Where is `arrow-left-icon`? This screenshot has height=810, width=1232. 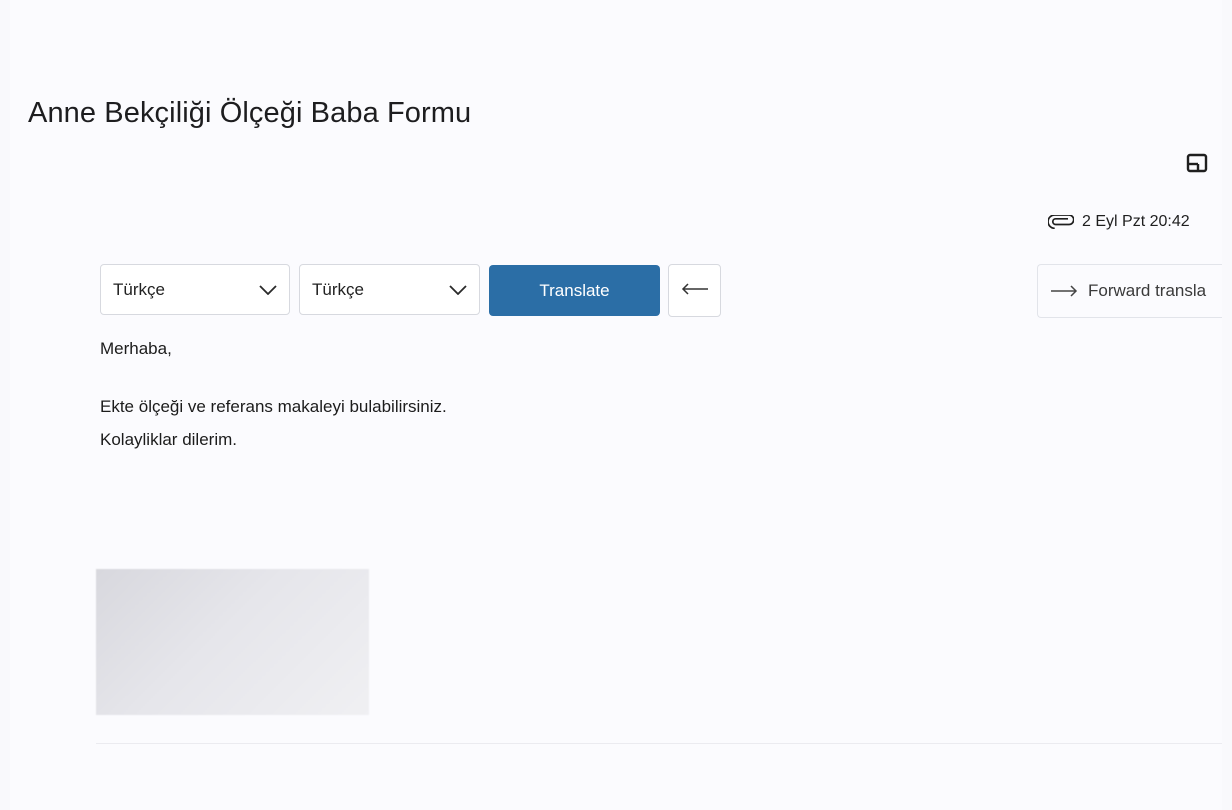 arrow-left-icon is located at coordinates (695, 291).